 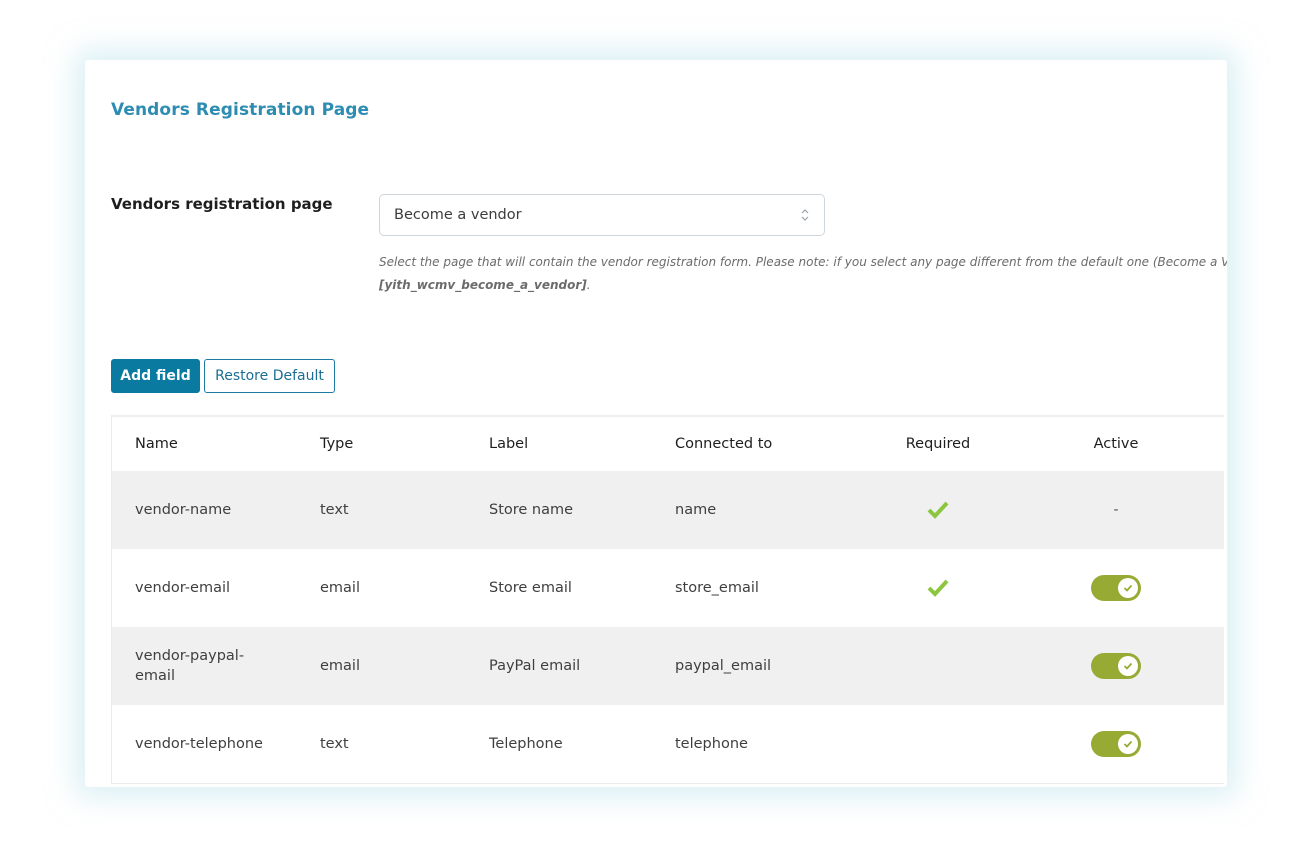 I want to click on cell-connected-to: name, so click(x=696, y=510).